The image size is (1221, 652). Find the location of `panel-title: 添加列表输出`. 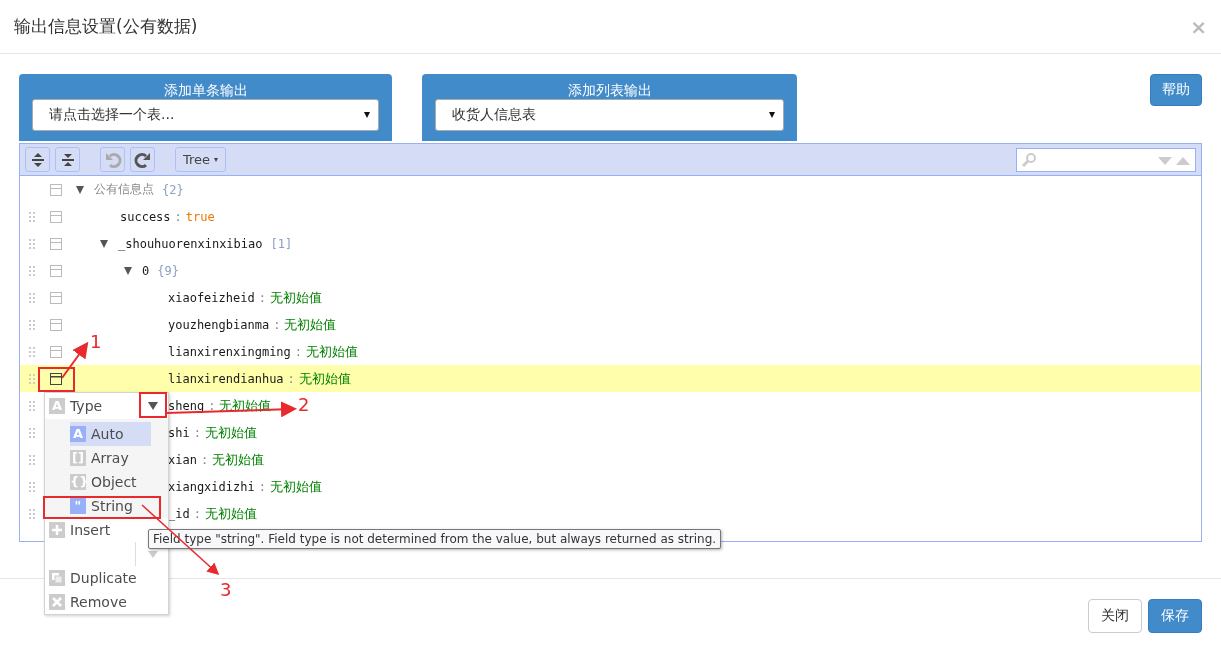

panel-title: 添加列表输出 is located at coordinates (609, 90).